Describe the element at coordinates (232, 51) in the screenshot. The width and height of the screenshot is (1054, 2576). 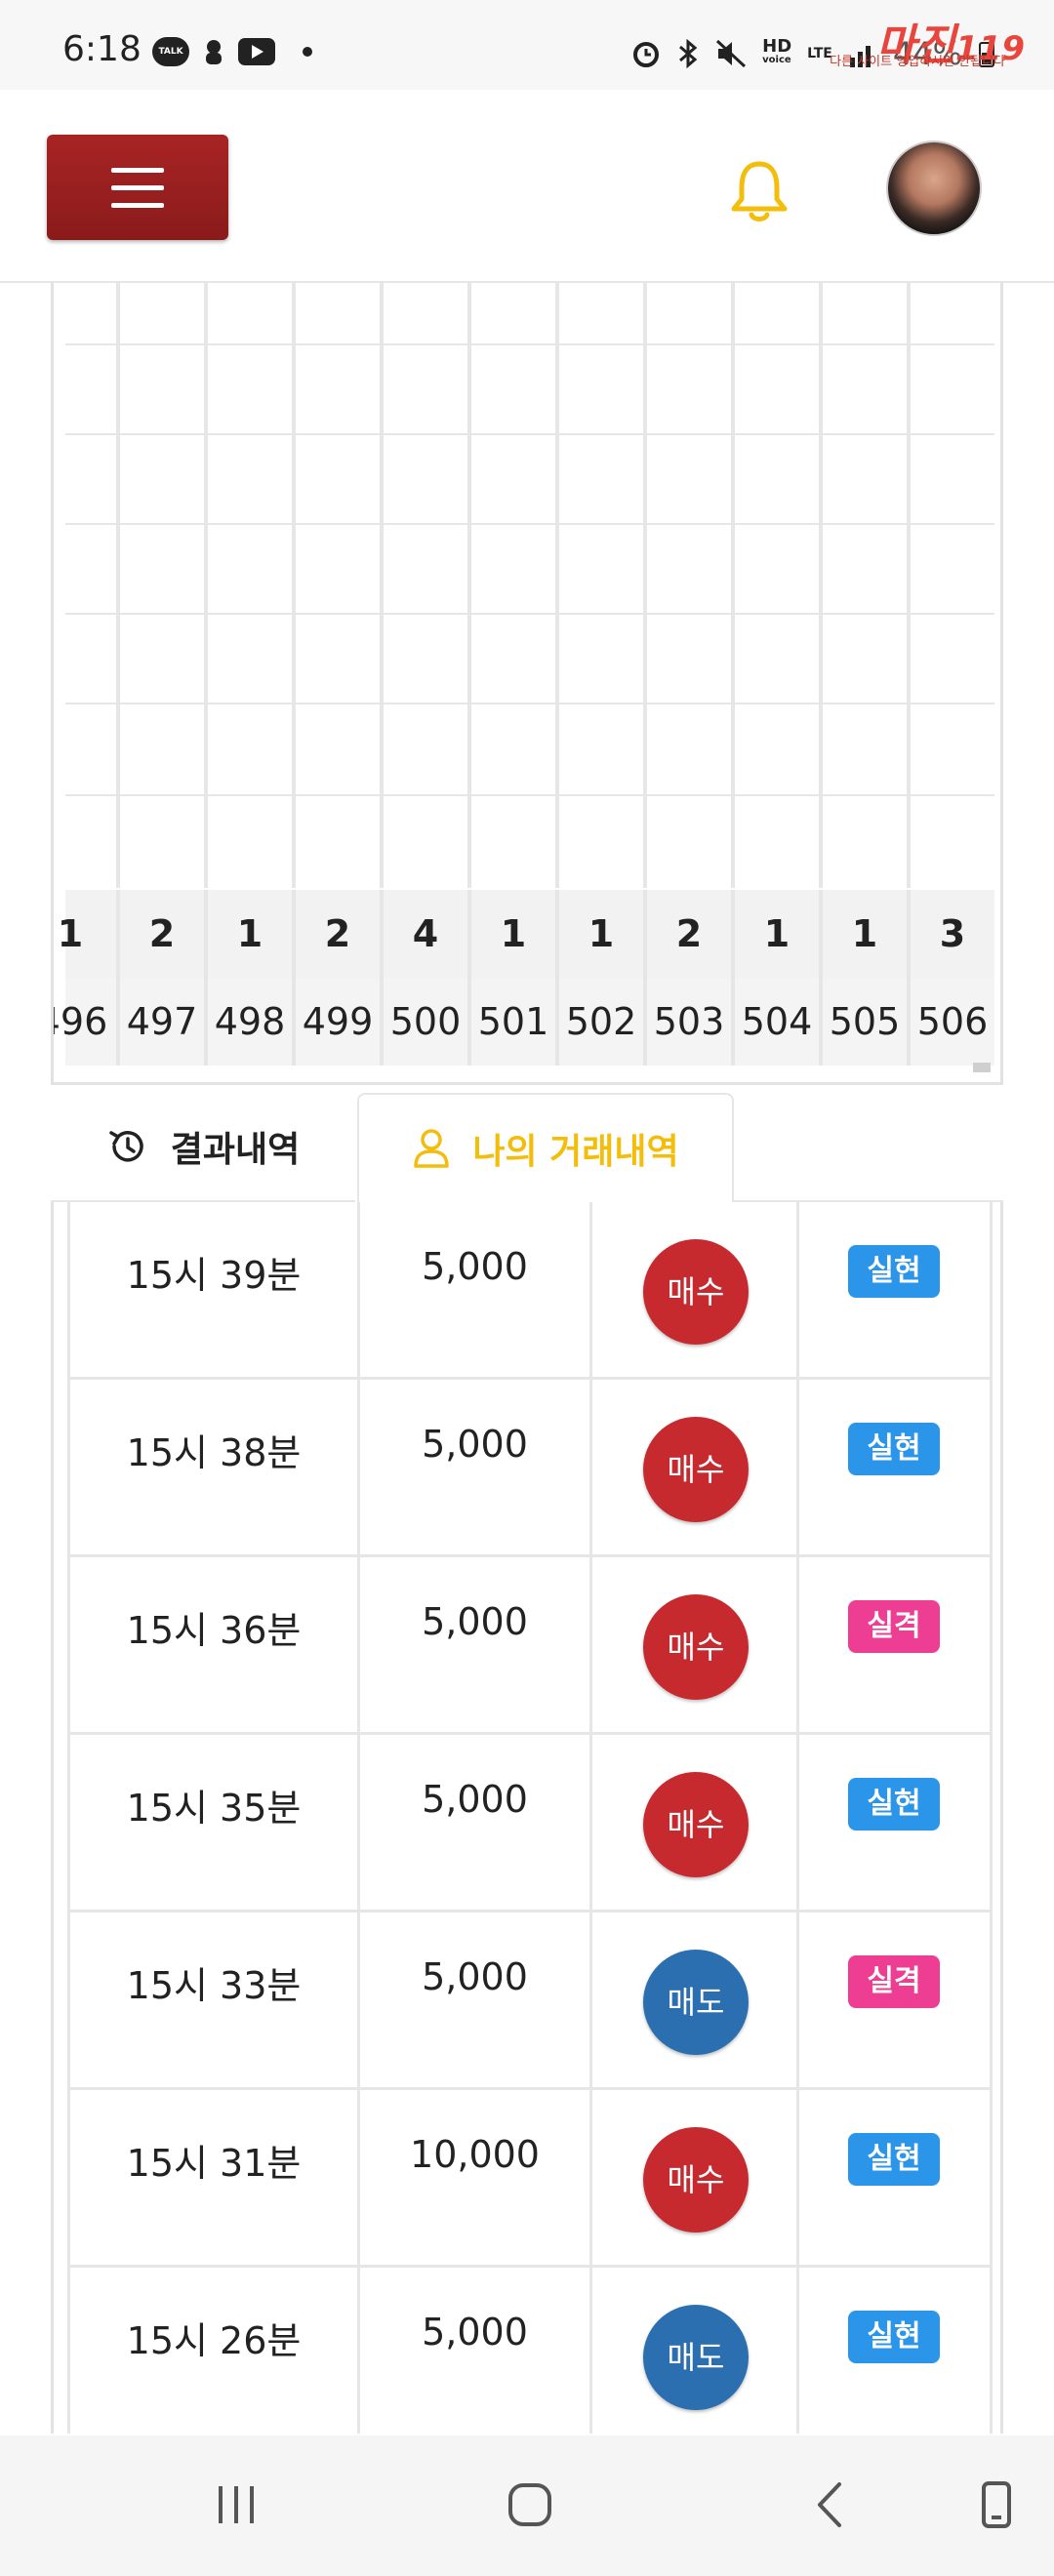
I see `notification-icons: TALK` at that location.